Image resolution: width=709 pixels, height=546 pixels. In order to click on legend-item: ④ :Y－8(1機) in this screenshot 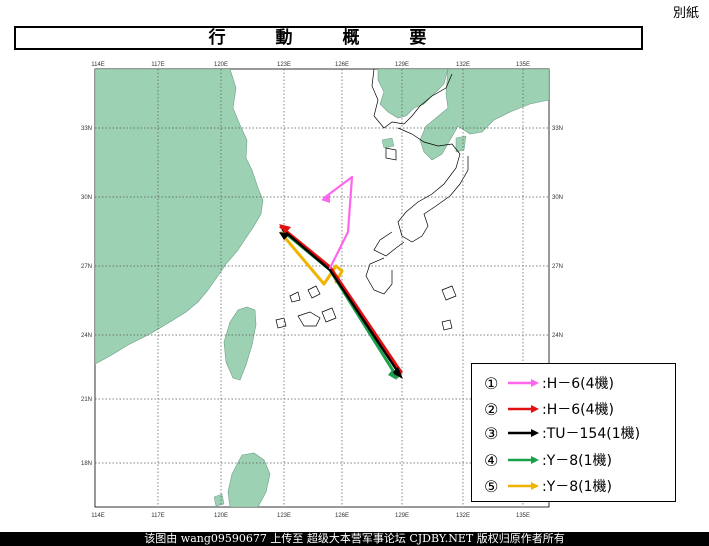, I will do `click(548, 460)`.